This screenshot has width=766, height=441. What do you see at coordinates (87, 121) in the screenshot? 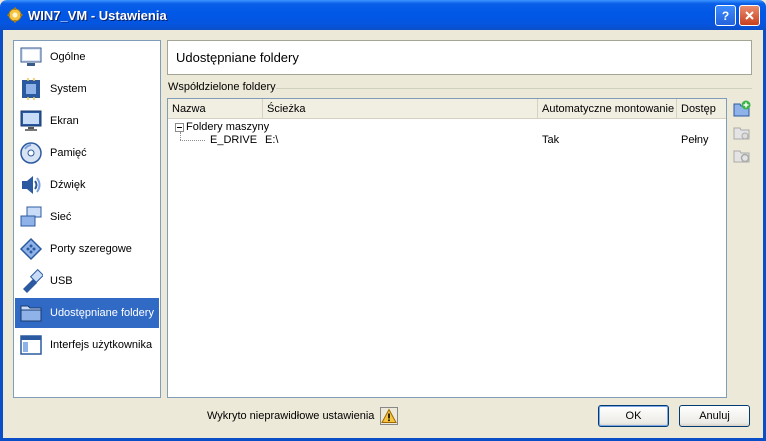
I see `sidebar-item-display: Ekran` at bounding box center [87, 121].